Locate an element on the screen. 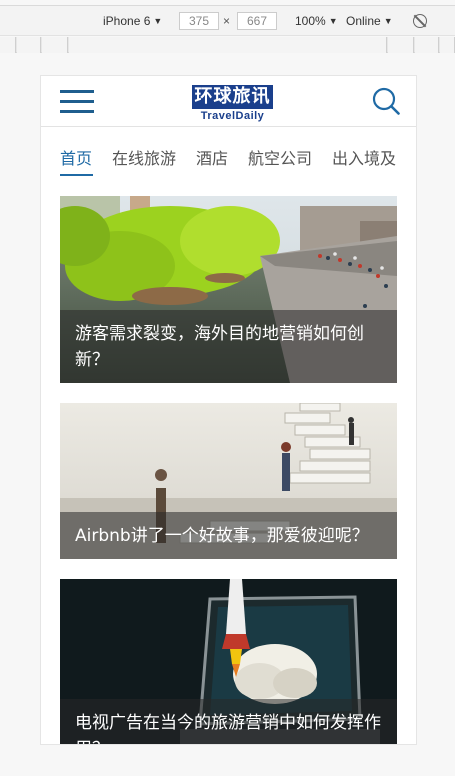 The width and height of the screenshot is (455, 776). tab-inbound-outbound: 出入境及 is located at coordinates (364, 157).